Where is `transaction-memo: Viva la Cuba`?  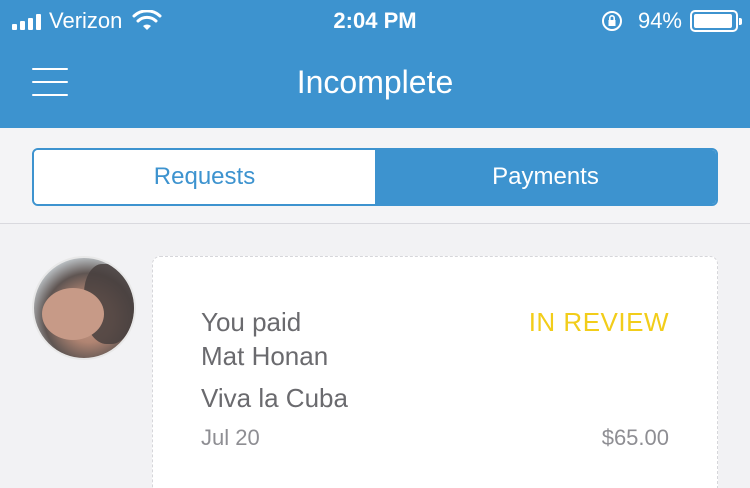 transaction-memo: Viva la Cuba is located at coordinates (274, 398).